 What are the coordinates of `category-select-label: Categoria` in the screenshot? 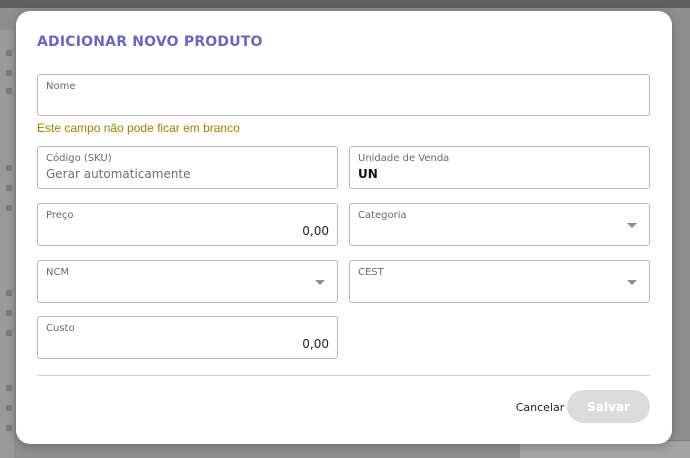 It's located at (382, 215).